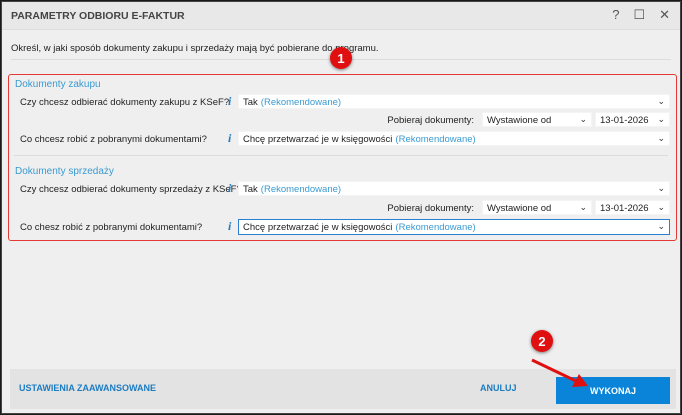 The width and height of the screenshot is (682, 415). I want to click on help-icon: ?, so click(615, 15).